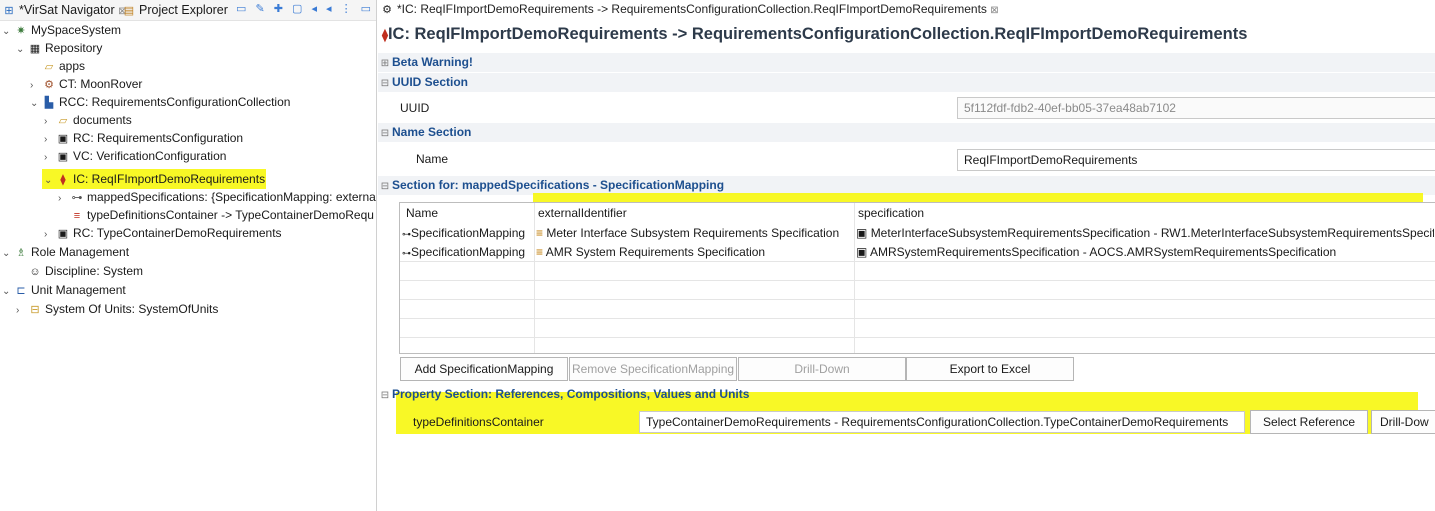 This screenshot has width=1435, height=511. What do you see at coordinates (1196, 160) in the screenshot?
I see `name-field: ReqIFImportDemoRequirements` at bounding box center [1196, 160].